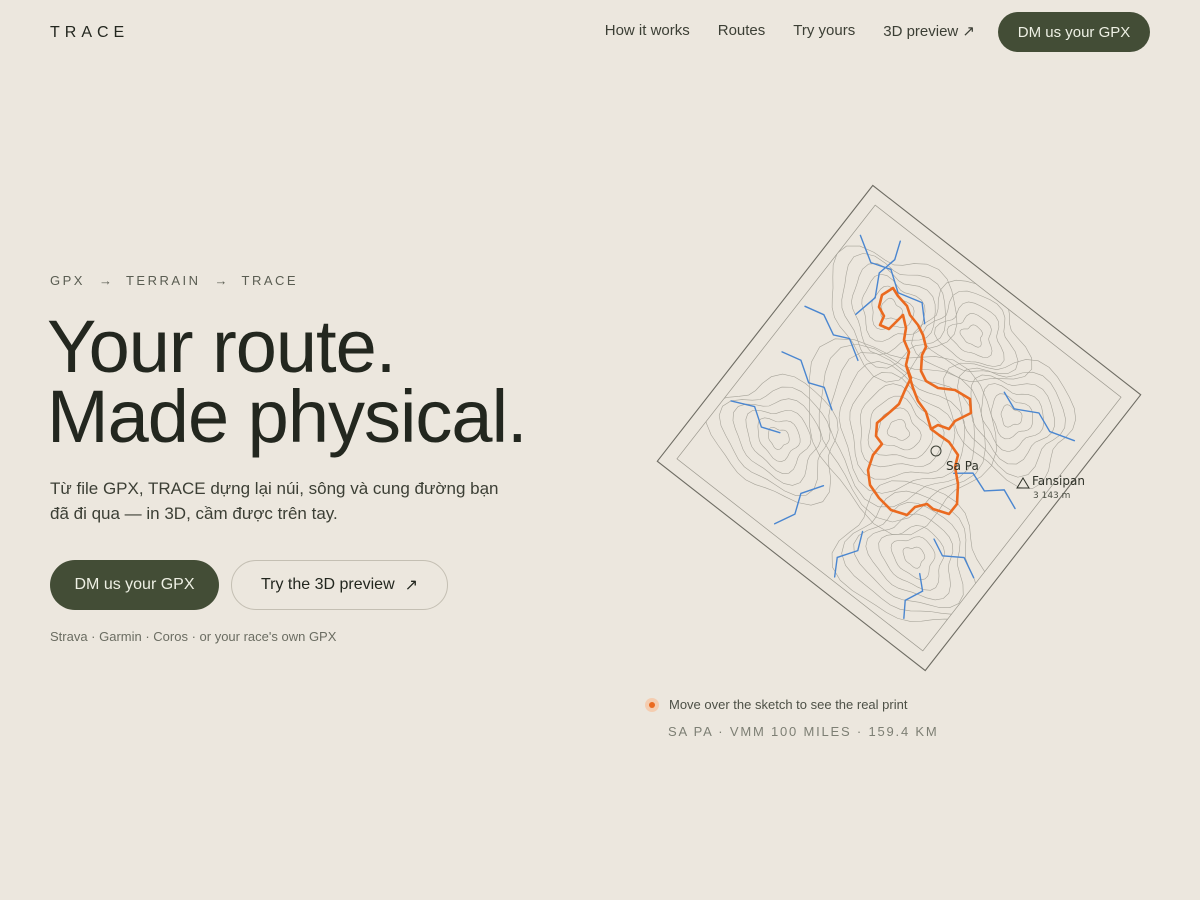 Image resolution: width=1200 pixels, height=900 pixels. I want to click on eyebrow-step-gpx: GPX, so click(67, 280).